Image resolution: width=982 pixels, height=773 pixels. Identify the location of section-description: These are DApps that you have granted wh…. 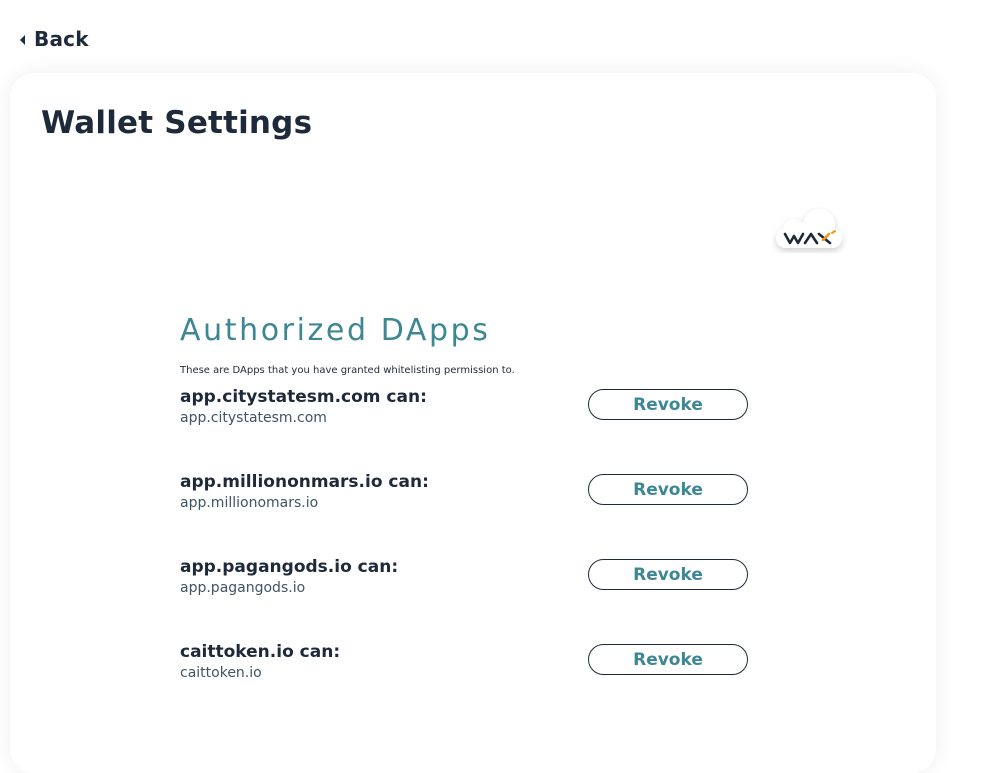
(347, 370).